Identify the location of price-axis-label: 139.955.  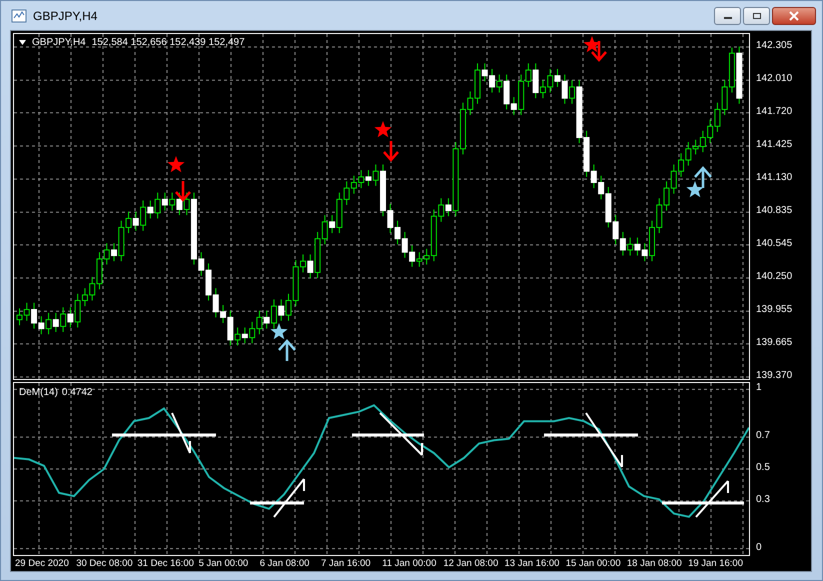
(774, 310).